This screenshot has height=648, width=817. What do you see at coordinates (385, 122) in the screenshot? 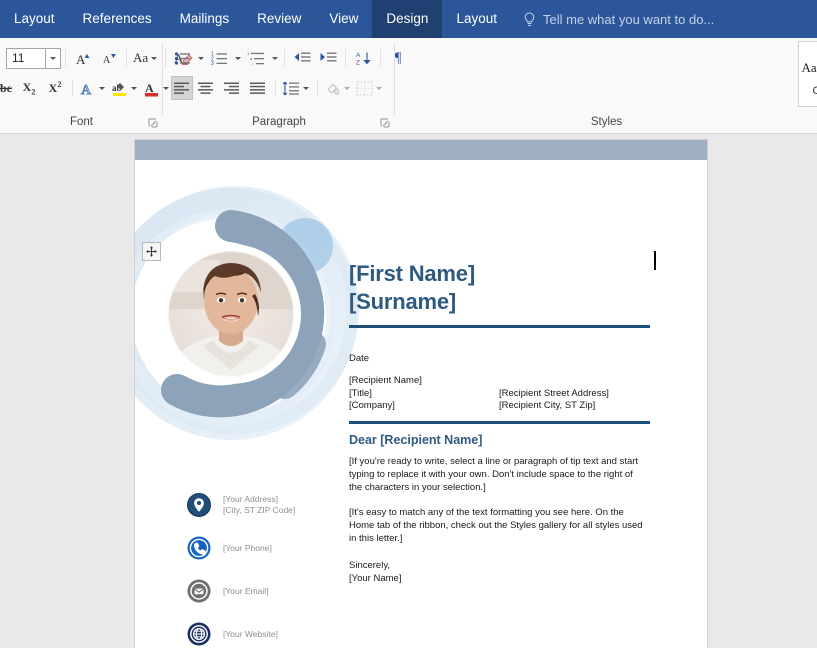
I see `paragraph-dialog-launcher` at bounding box center [385, 122].